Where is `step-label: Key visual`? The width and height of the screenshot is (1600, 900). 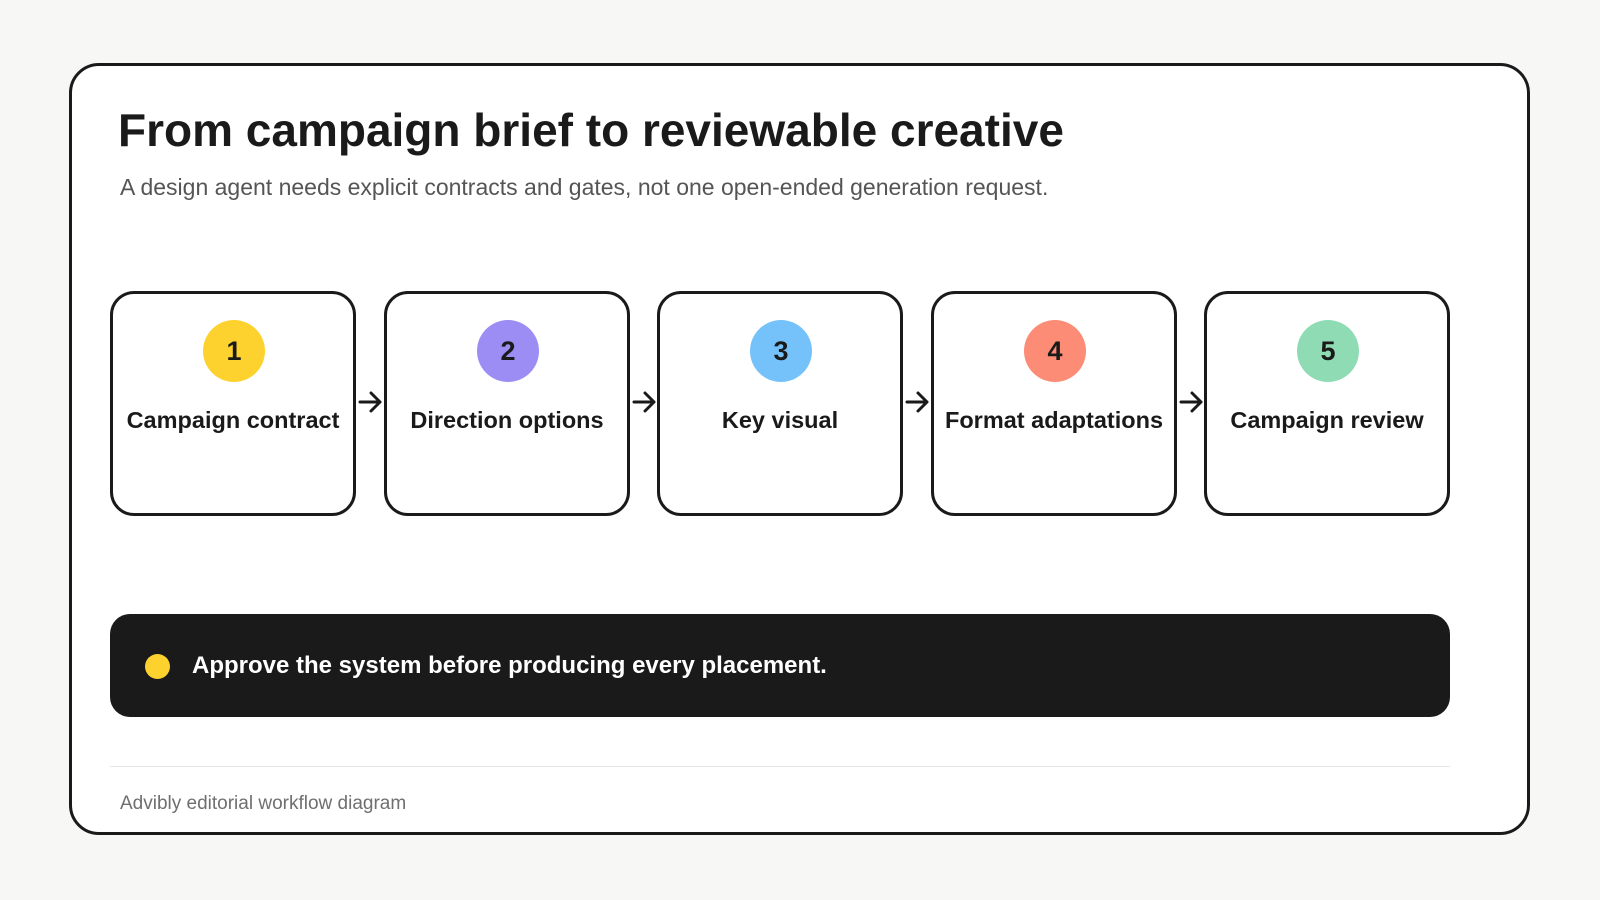
step-label: Key visual is located at coordinates (780, 420).